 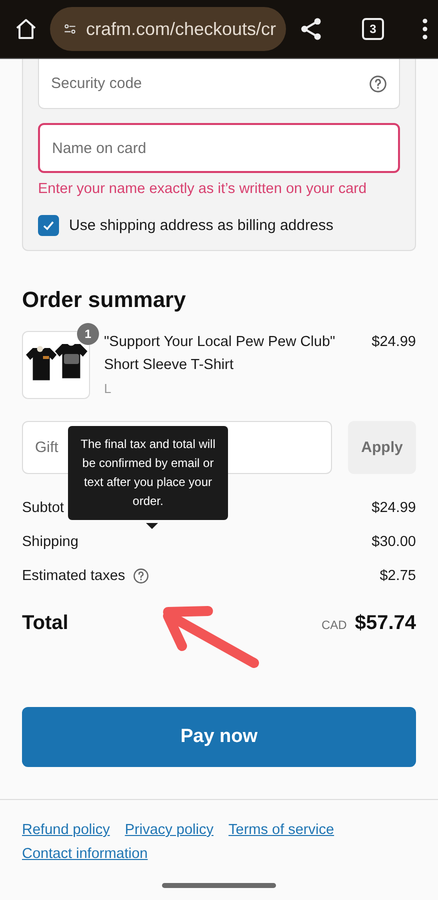 What do you see at coordinates (108, 388) in the screenshot?
I see `product-variant: L` at bounding box center [108, 388].